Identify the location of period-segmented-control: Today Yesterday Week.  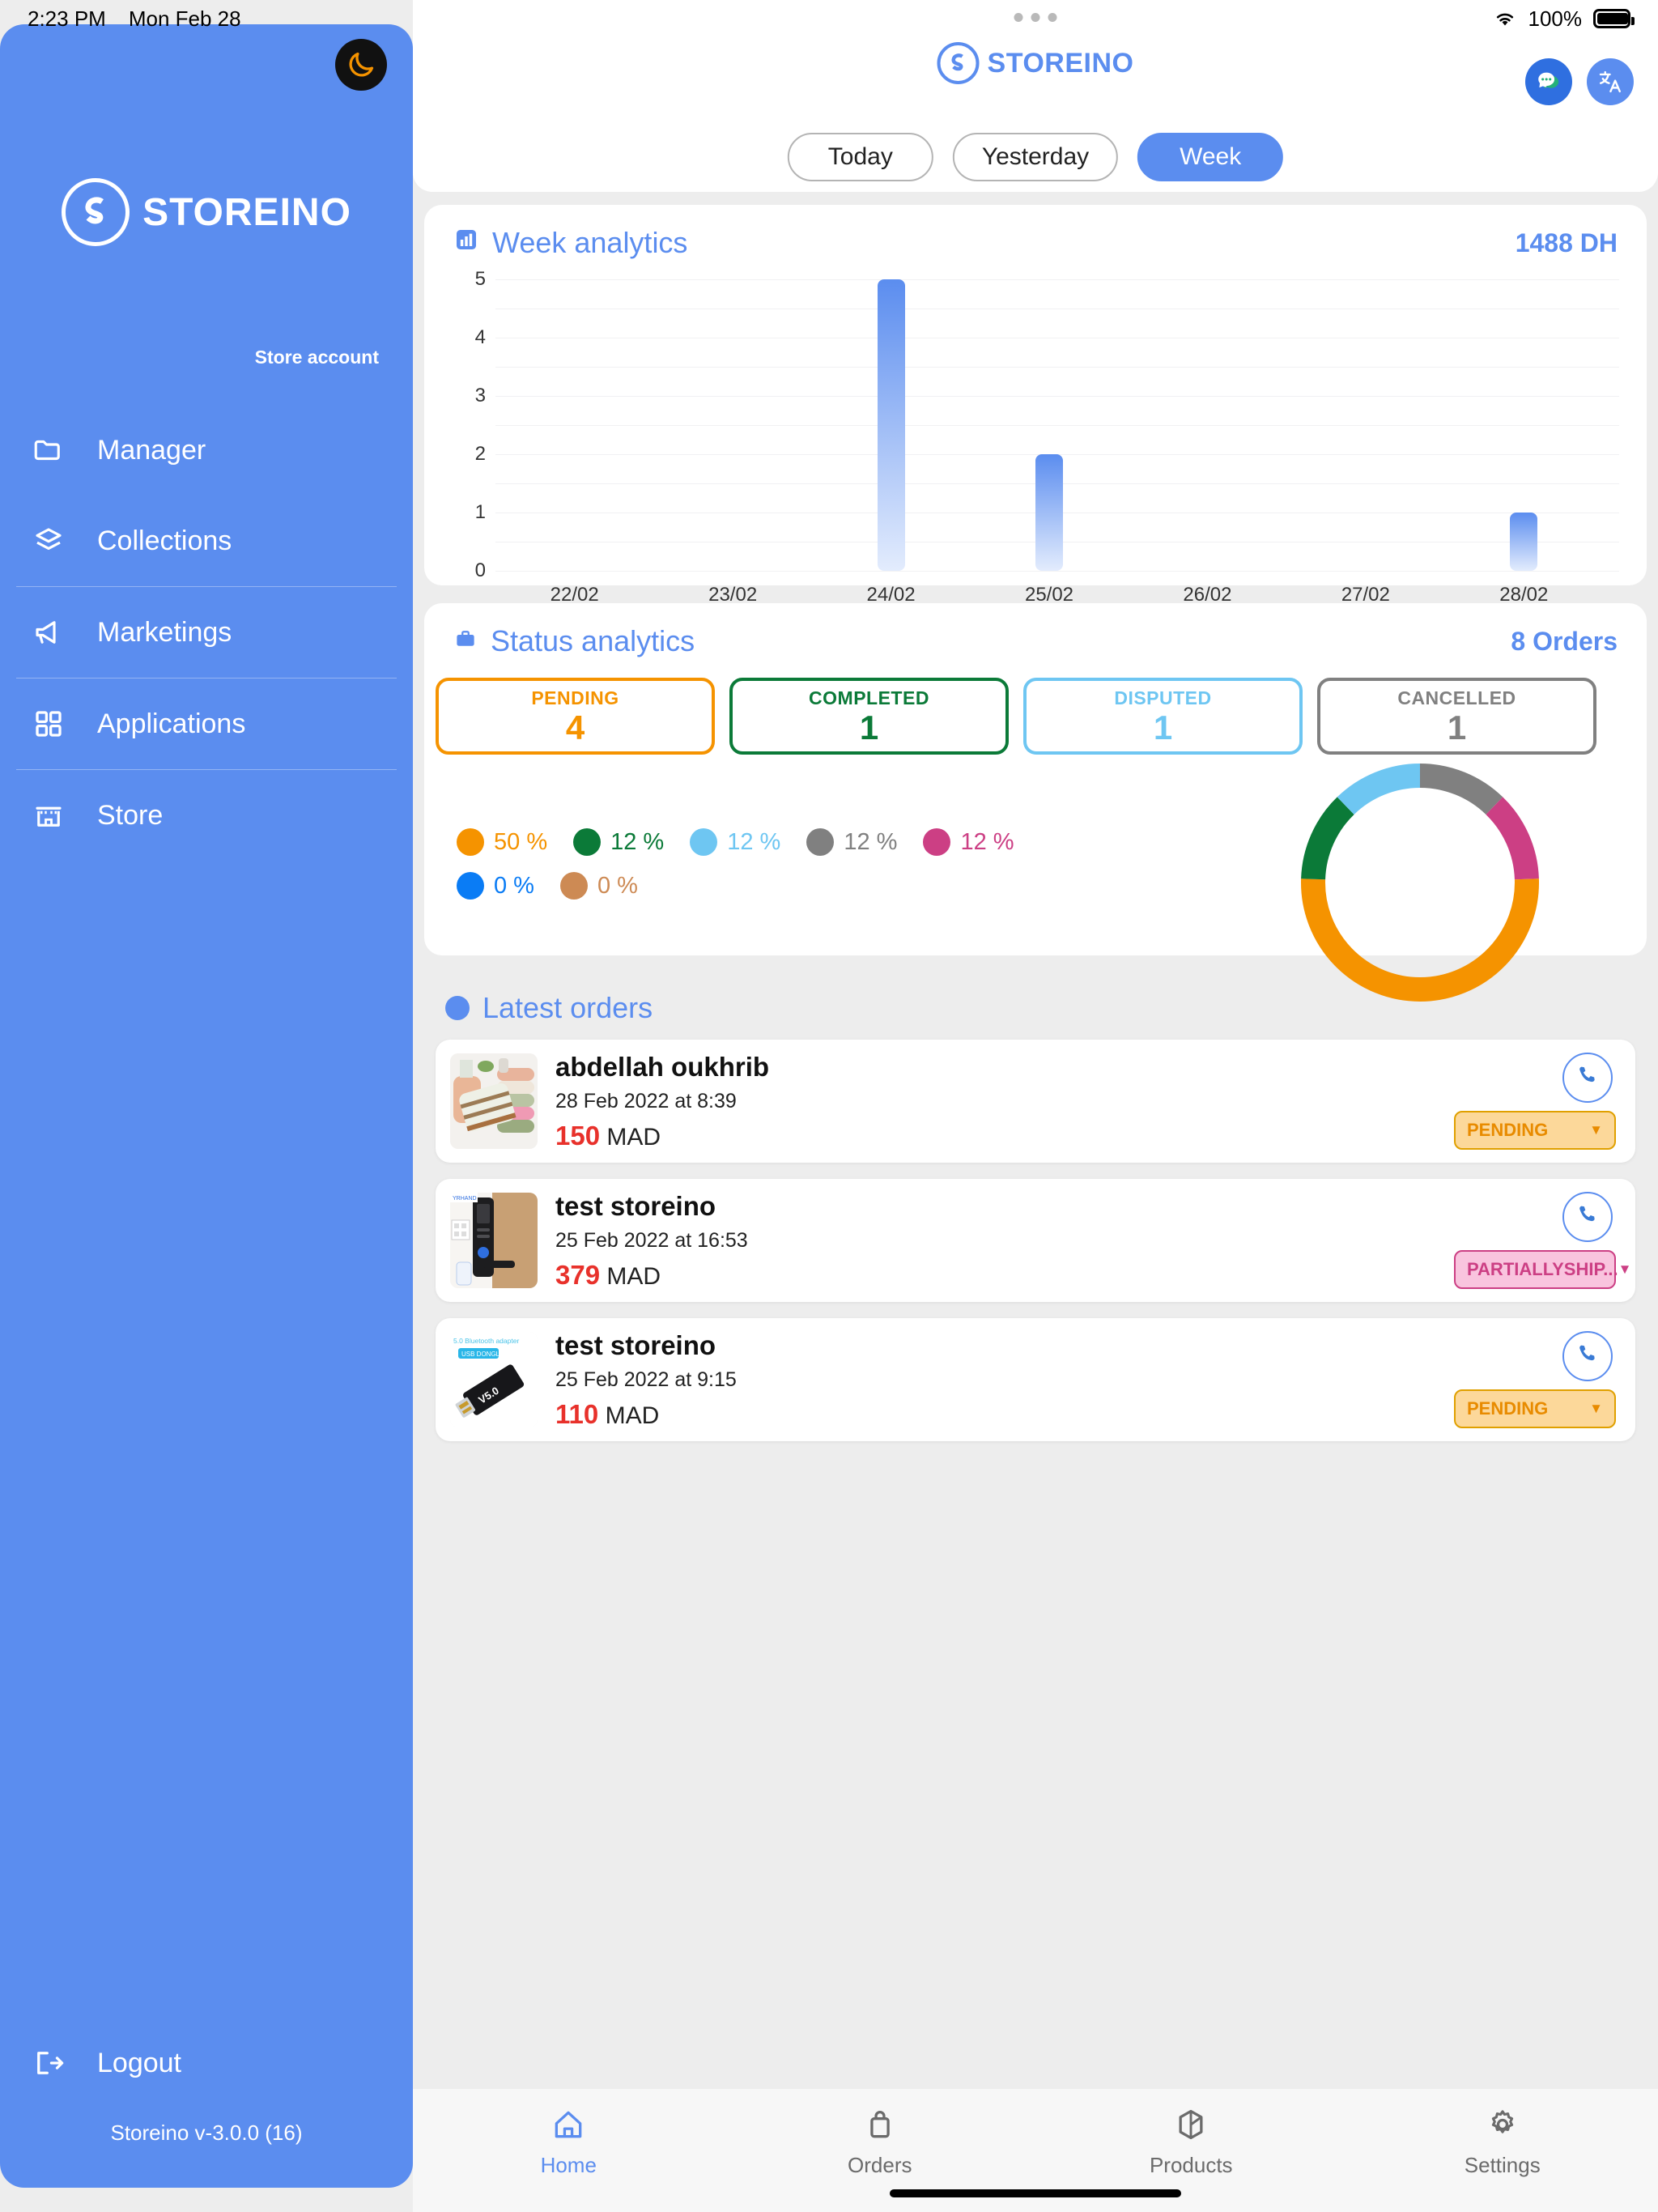
(1035, 157).